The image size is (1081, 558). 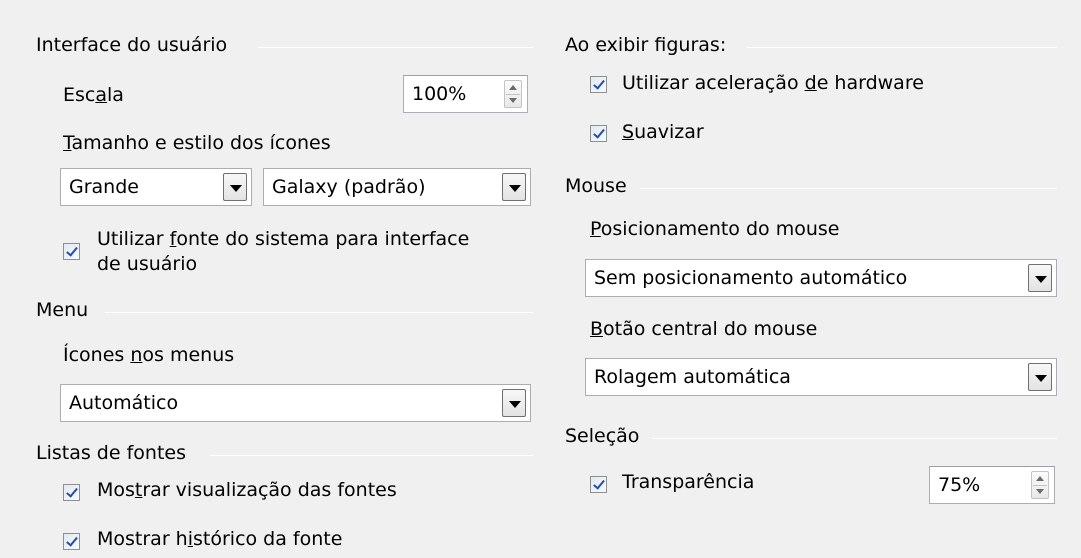 I want to click on scale-spinbox: 100%, so click(x=465, y=94).